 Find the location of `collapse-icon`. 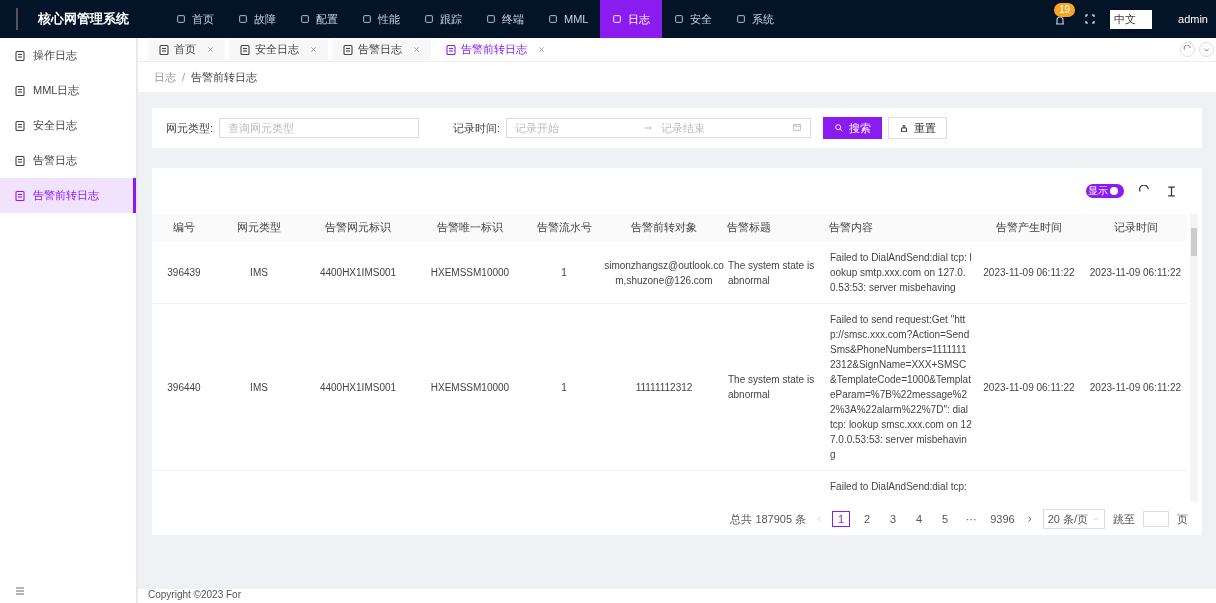

collapse-icon is located at coordinates (20, 591).